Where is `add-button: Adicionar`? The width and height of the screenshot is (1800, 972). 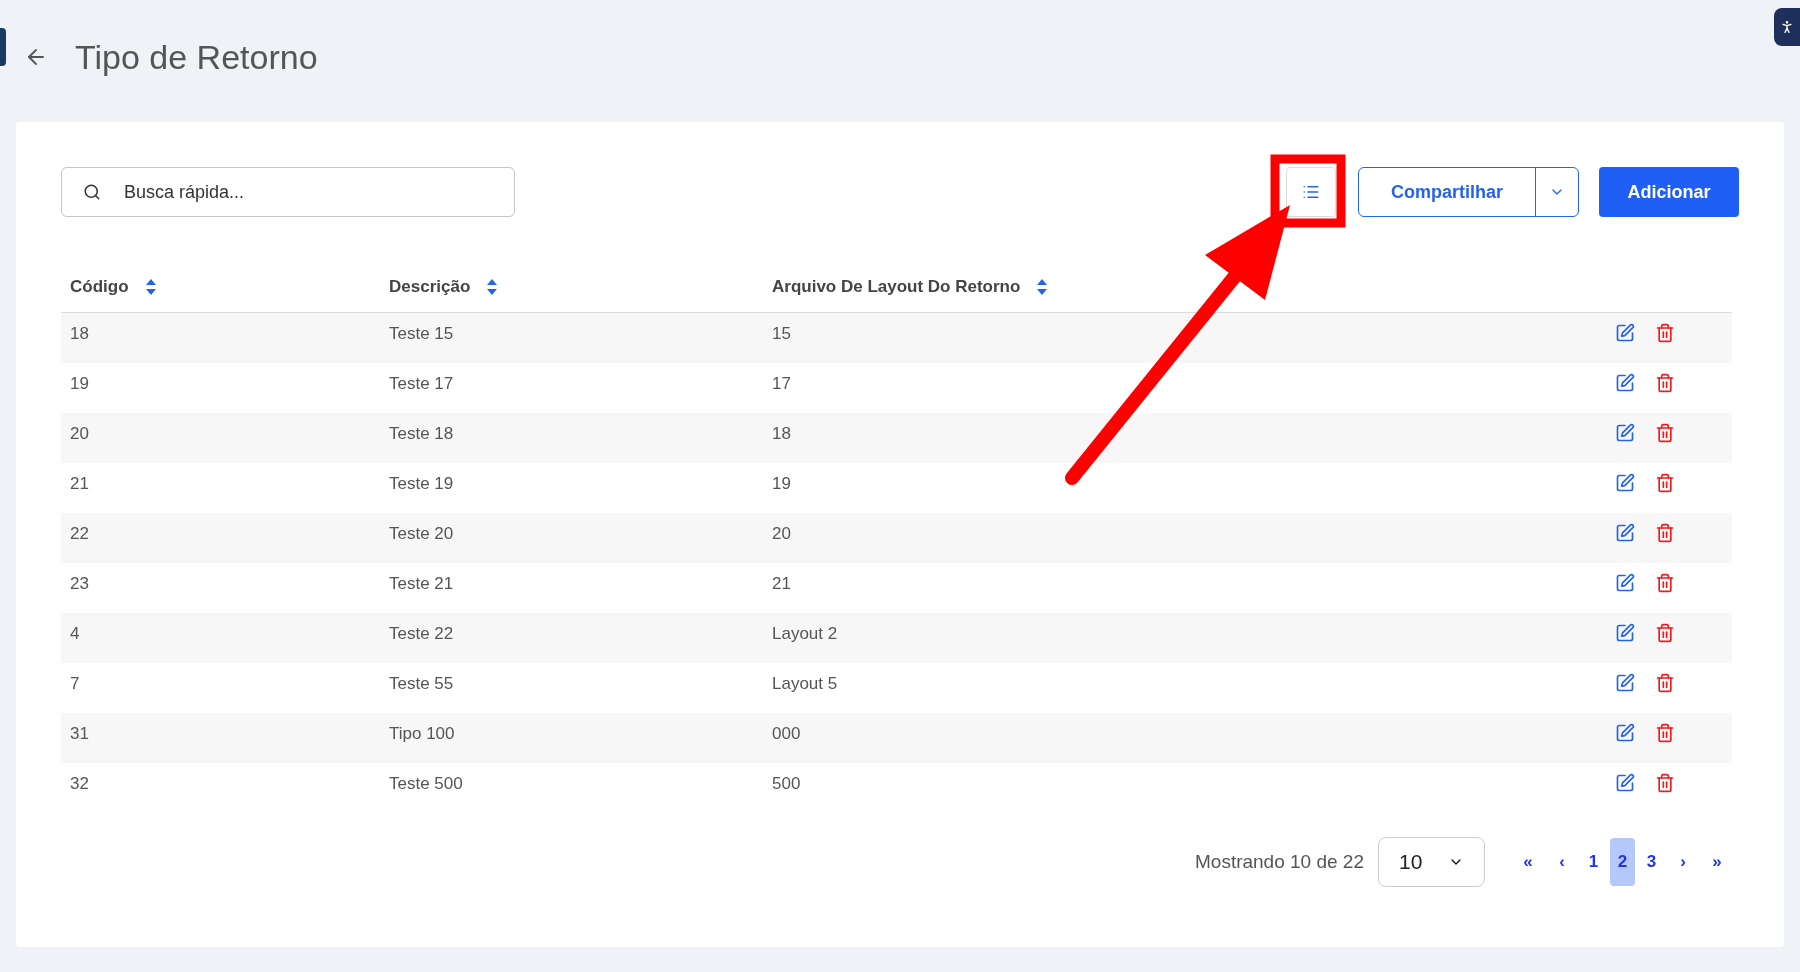 add-button: Adicionar is located at coordinates (1669, 192).